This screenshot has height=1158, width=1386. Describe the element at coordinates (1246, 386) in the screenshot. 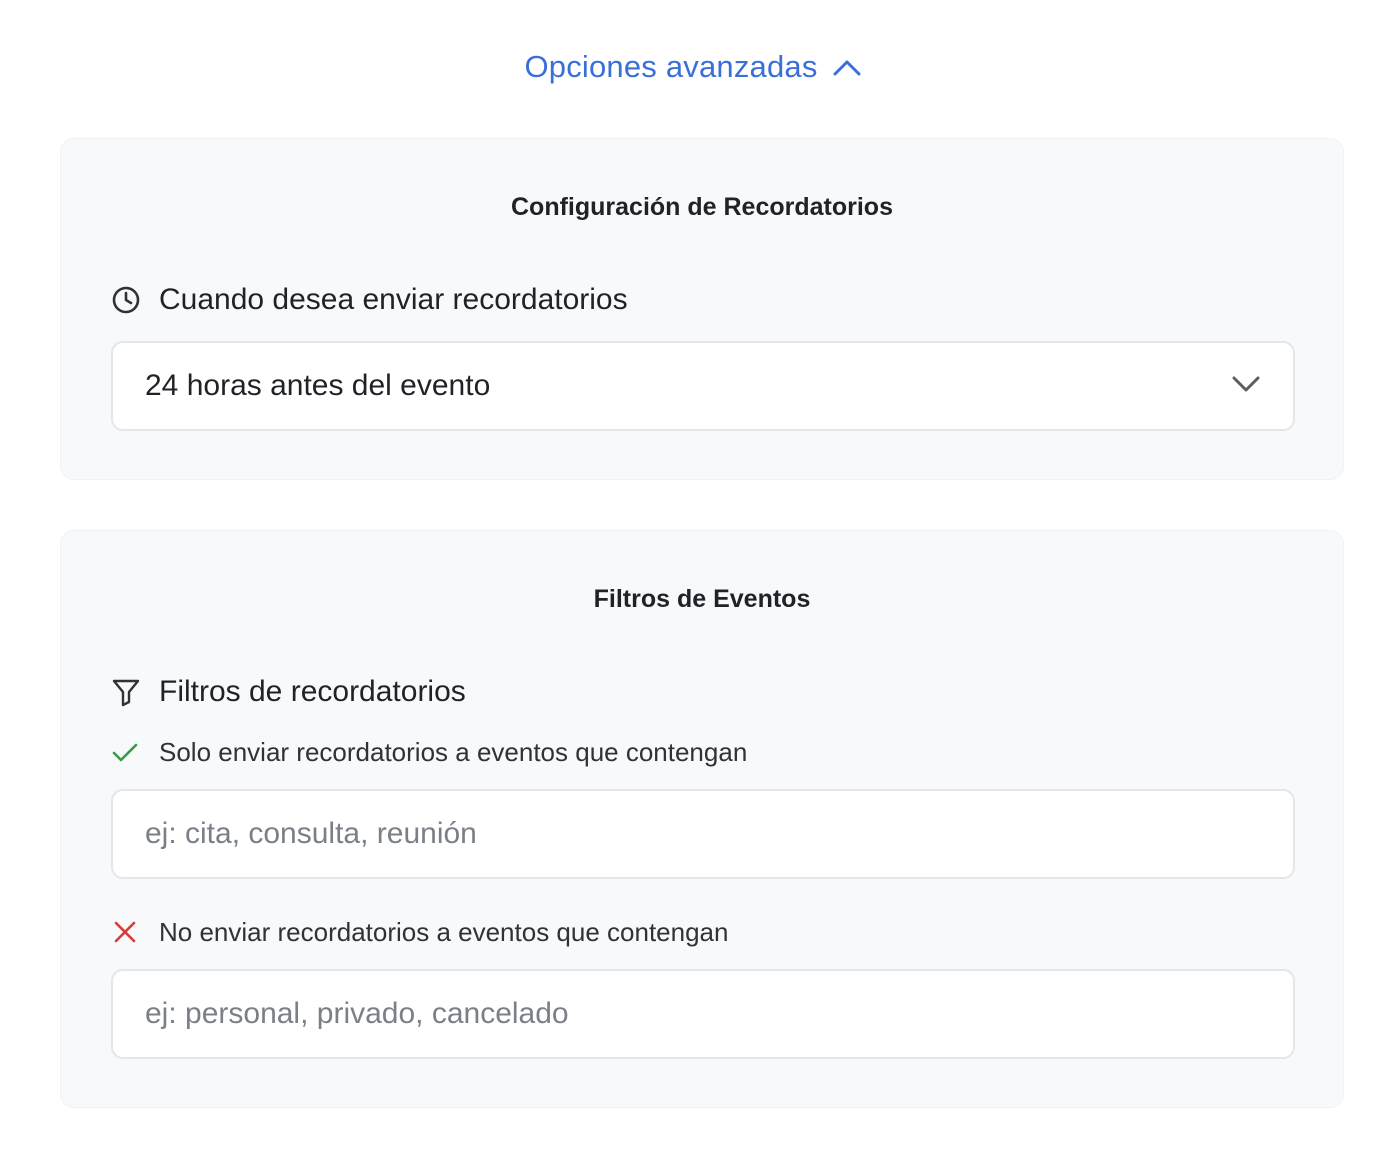

I see `chevron-down-icon` at that location.